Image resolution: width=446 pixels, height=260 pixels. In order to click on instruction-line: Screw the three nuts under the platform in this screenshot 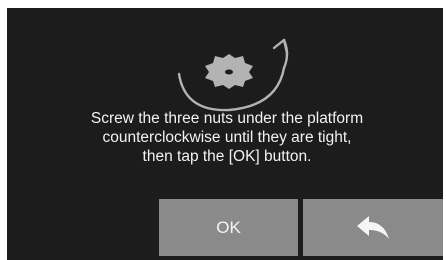, I will do `click(227, 118)`.